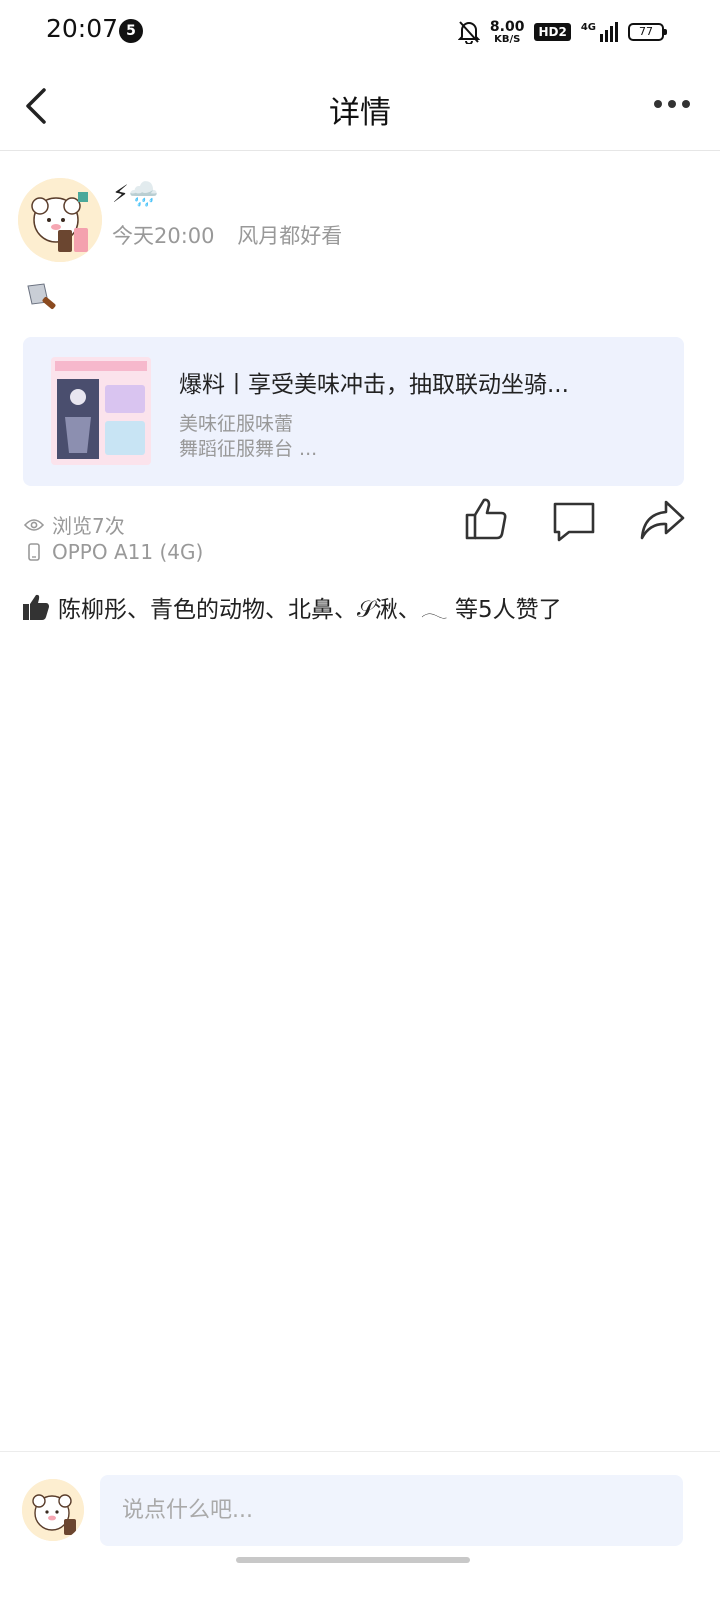  What do you see at coordinates (36, 607) in the screenshot?
I see `thumbs-up-filled-icon` at bounding box center [36, 607].